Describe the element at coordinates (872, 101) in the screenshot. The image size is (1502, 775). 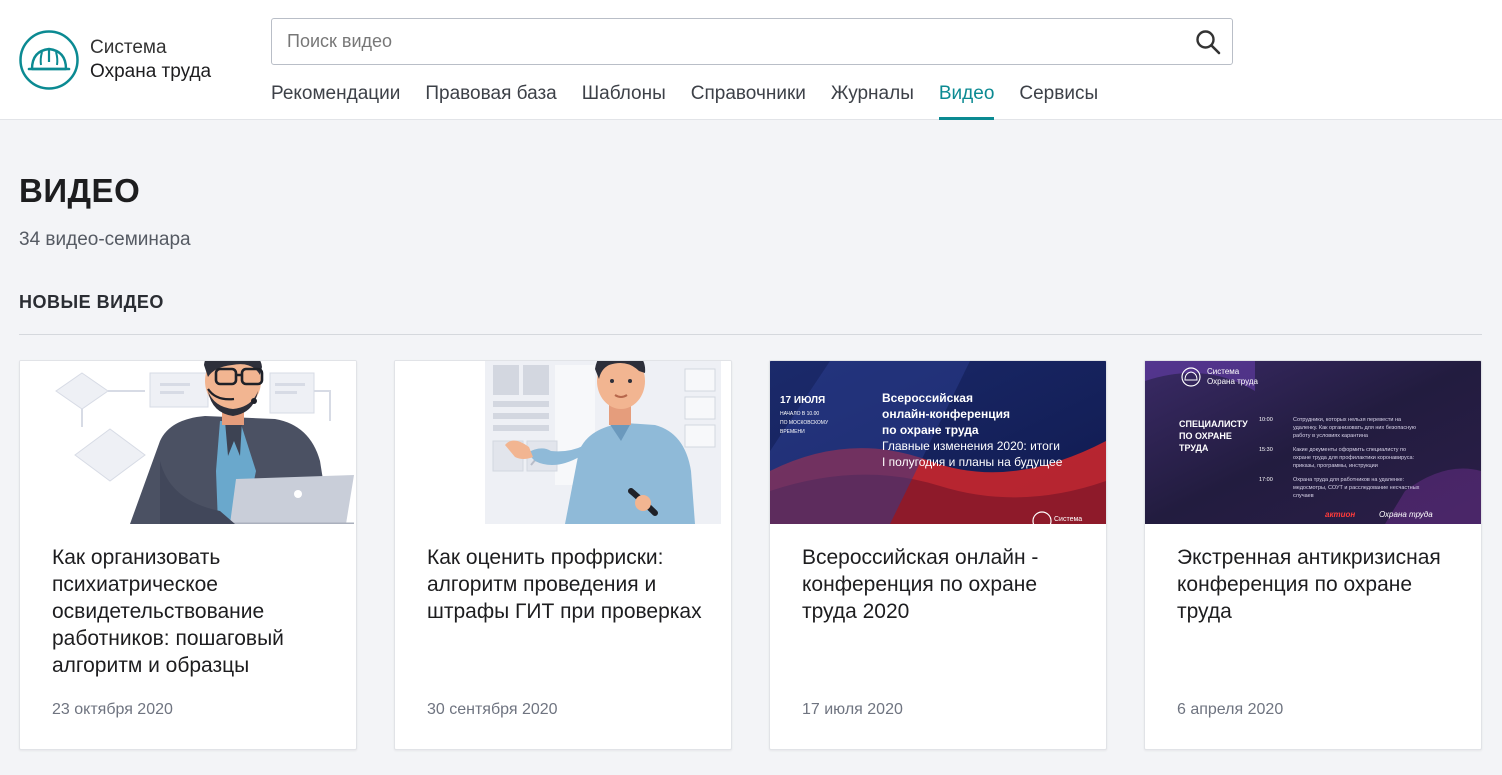
I see `nav-item-journals: Журналы` at that location.